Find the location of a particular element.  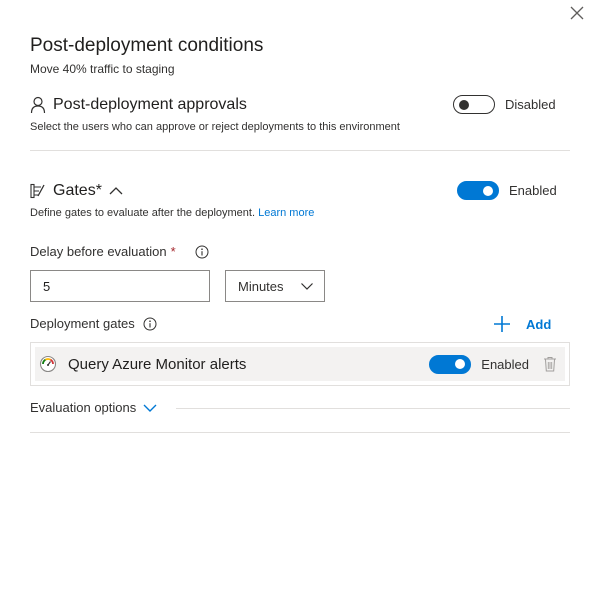

gate-toggle-track is located at coordinates (450, 364).